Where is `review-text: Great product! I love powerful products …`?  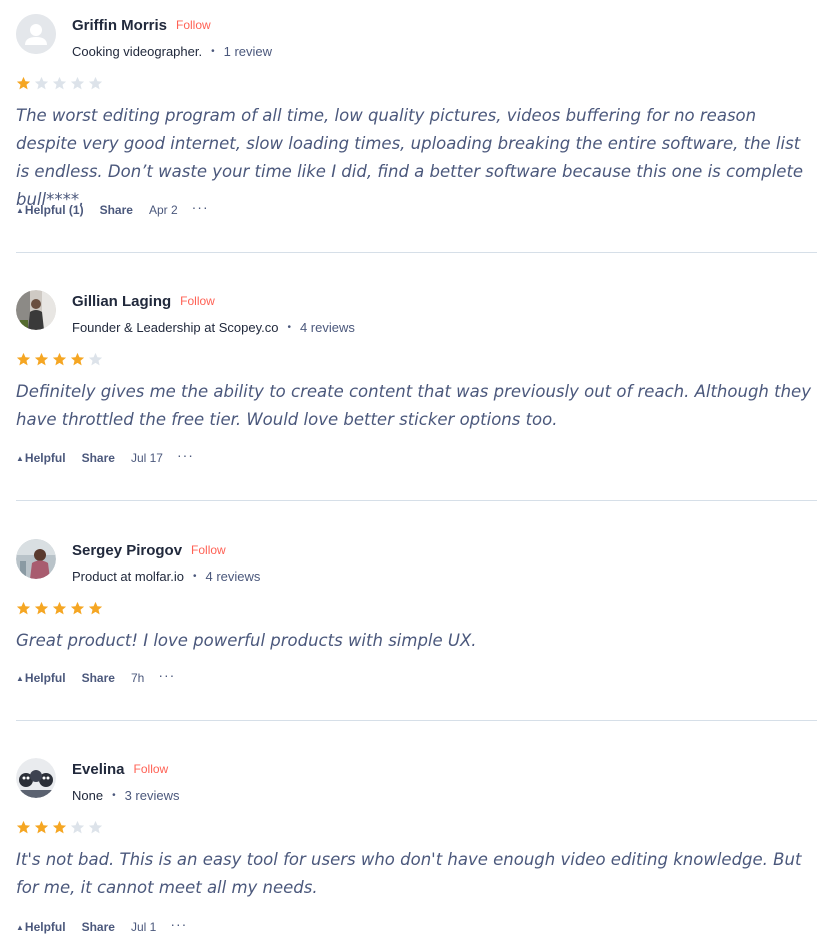
review-text: Great product! I love powerful products … is located at coordinates (246, 640).